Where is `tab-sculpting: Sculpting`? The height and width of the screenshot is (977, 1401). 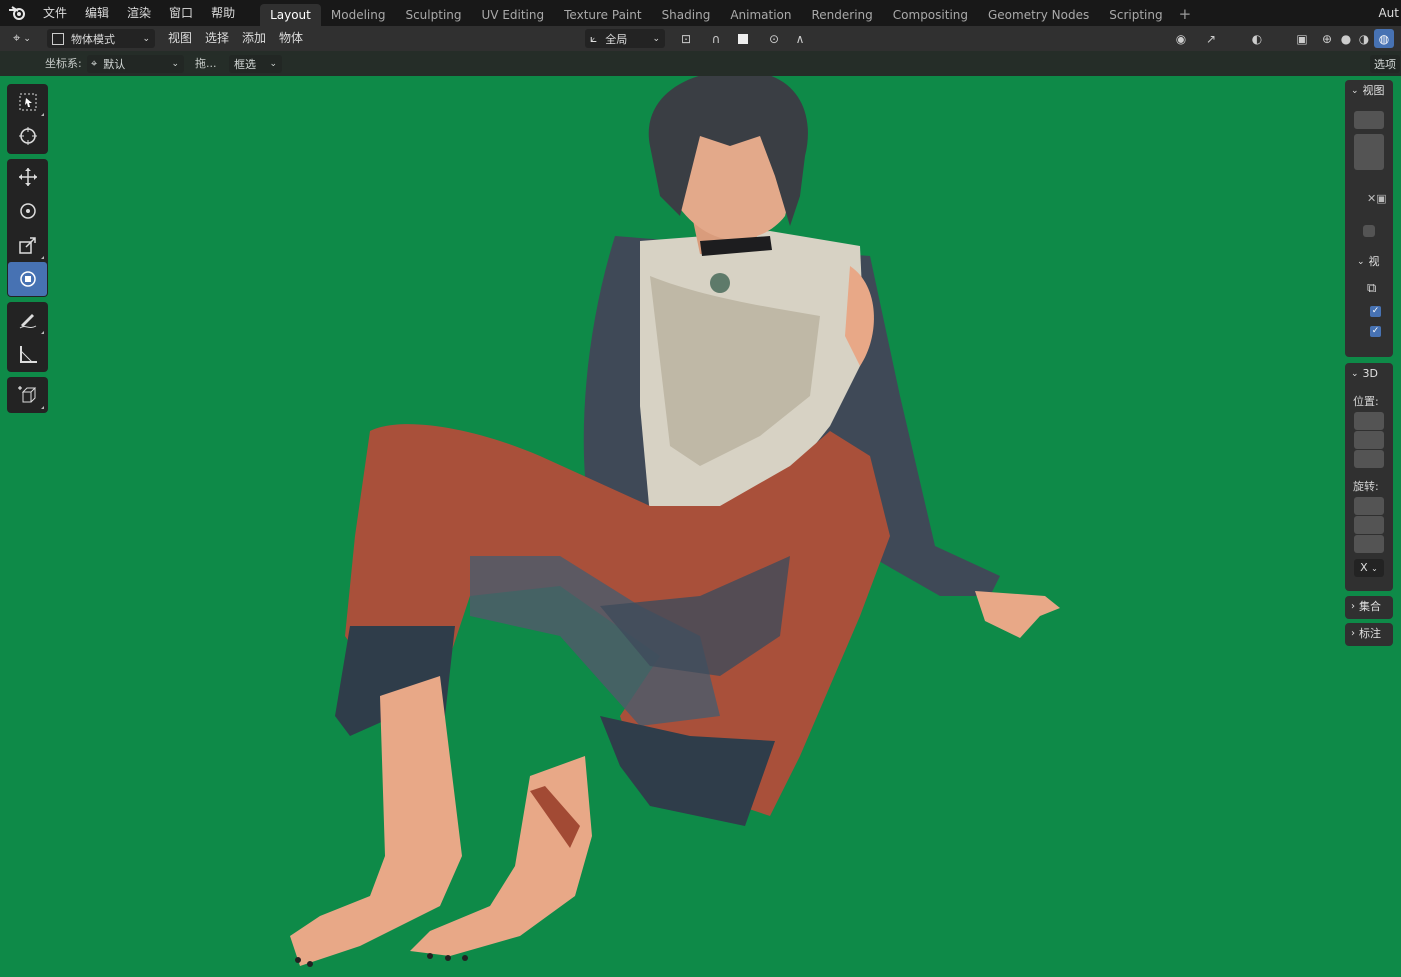 tab-sculpting: Sculpting is located at coordinates (433, 15).